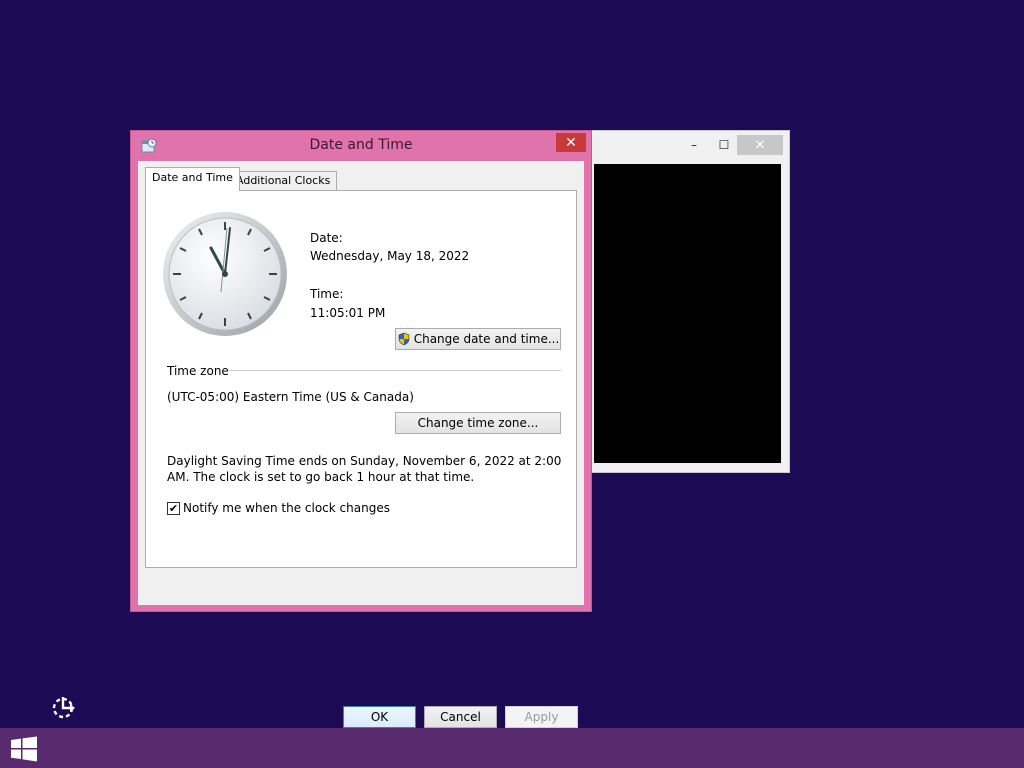 This screenshot has height=768, width=1024. Describe the element at coordinates (173, 508) in the screenshot. I see `notify-checkbox: ✔` at that location.